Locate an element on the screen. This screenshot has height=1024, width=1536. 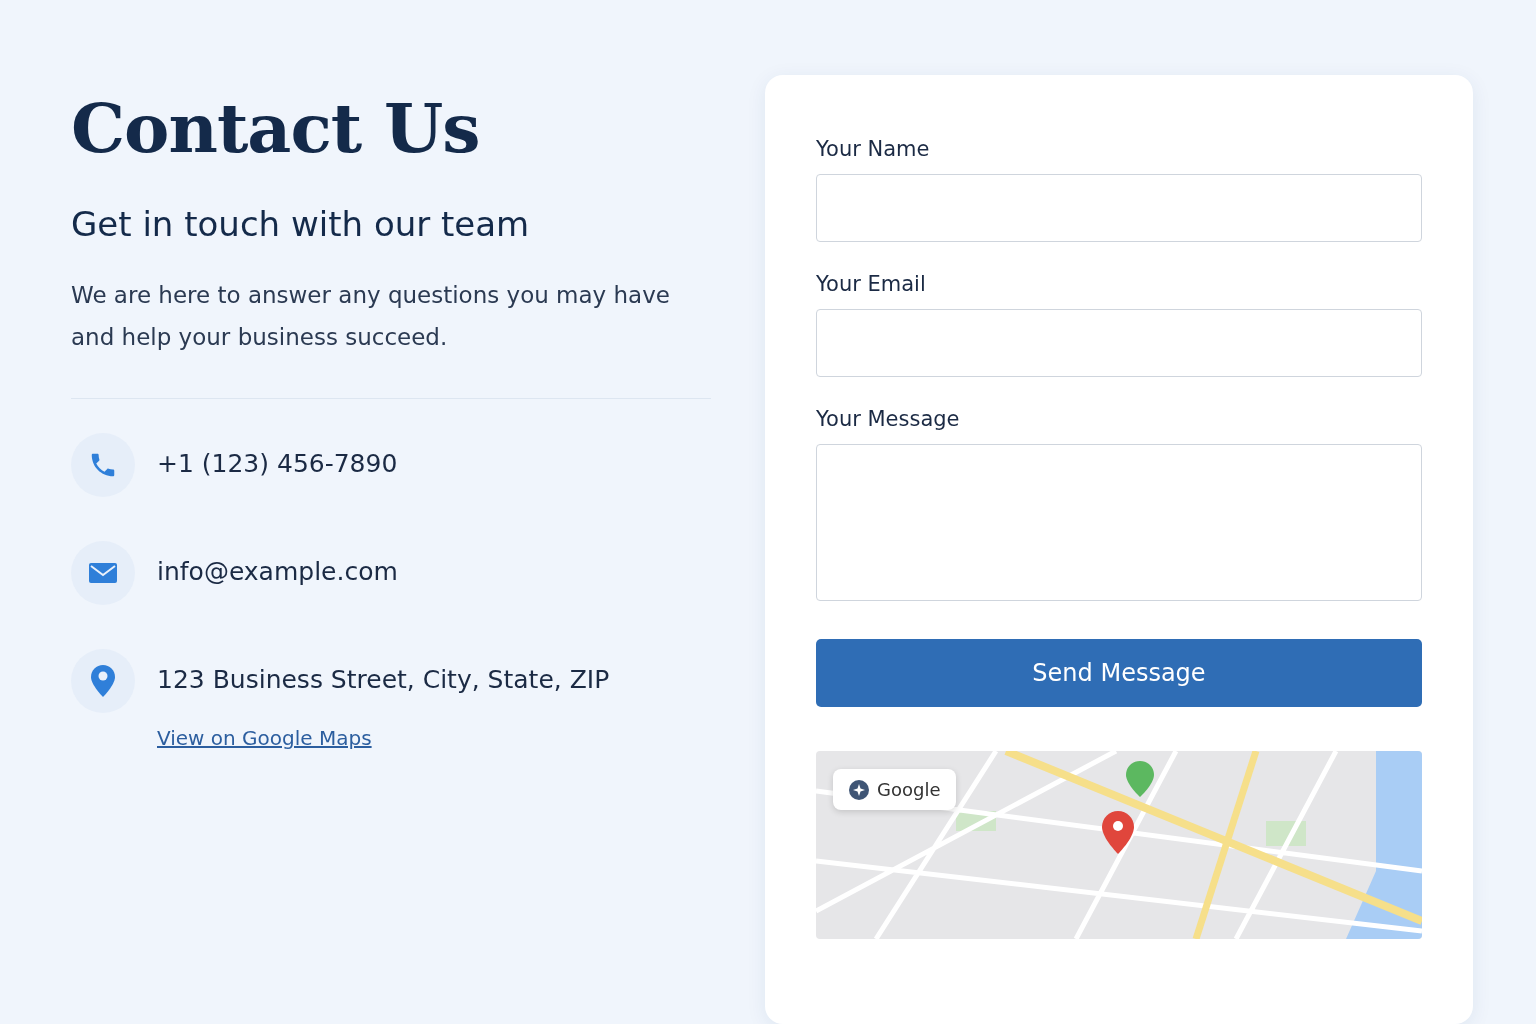
field-label: Your Name is located at coordinates (873, 149).